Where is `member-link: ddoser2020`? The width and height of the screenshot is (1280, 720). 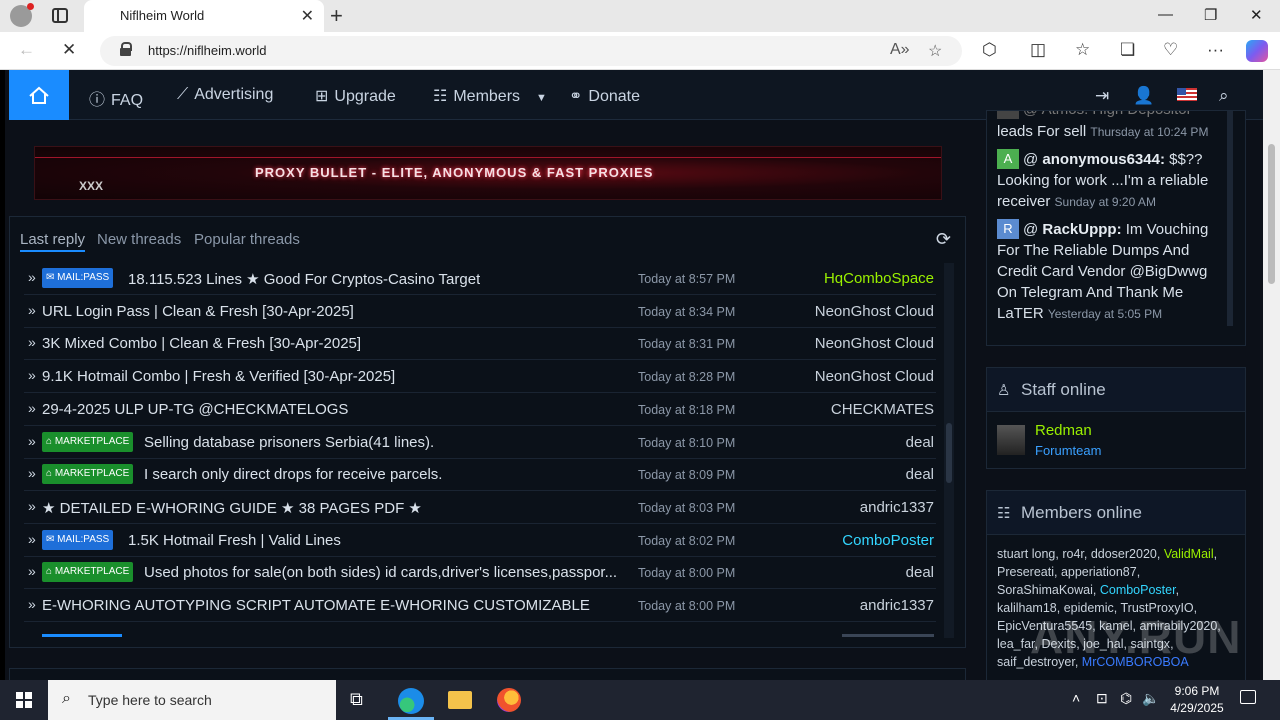 member-link: ddoser2020 is located at coordinates (1124, 554).